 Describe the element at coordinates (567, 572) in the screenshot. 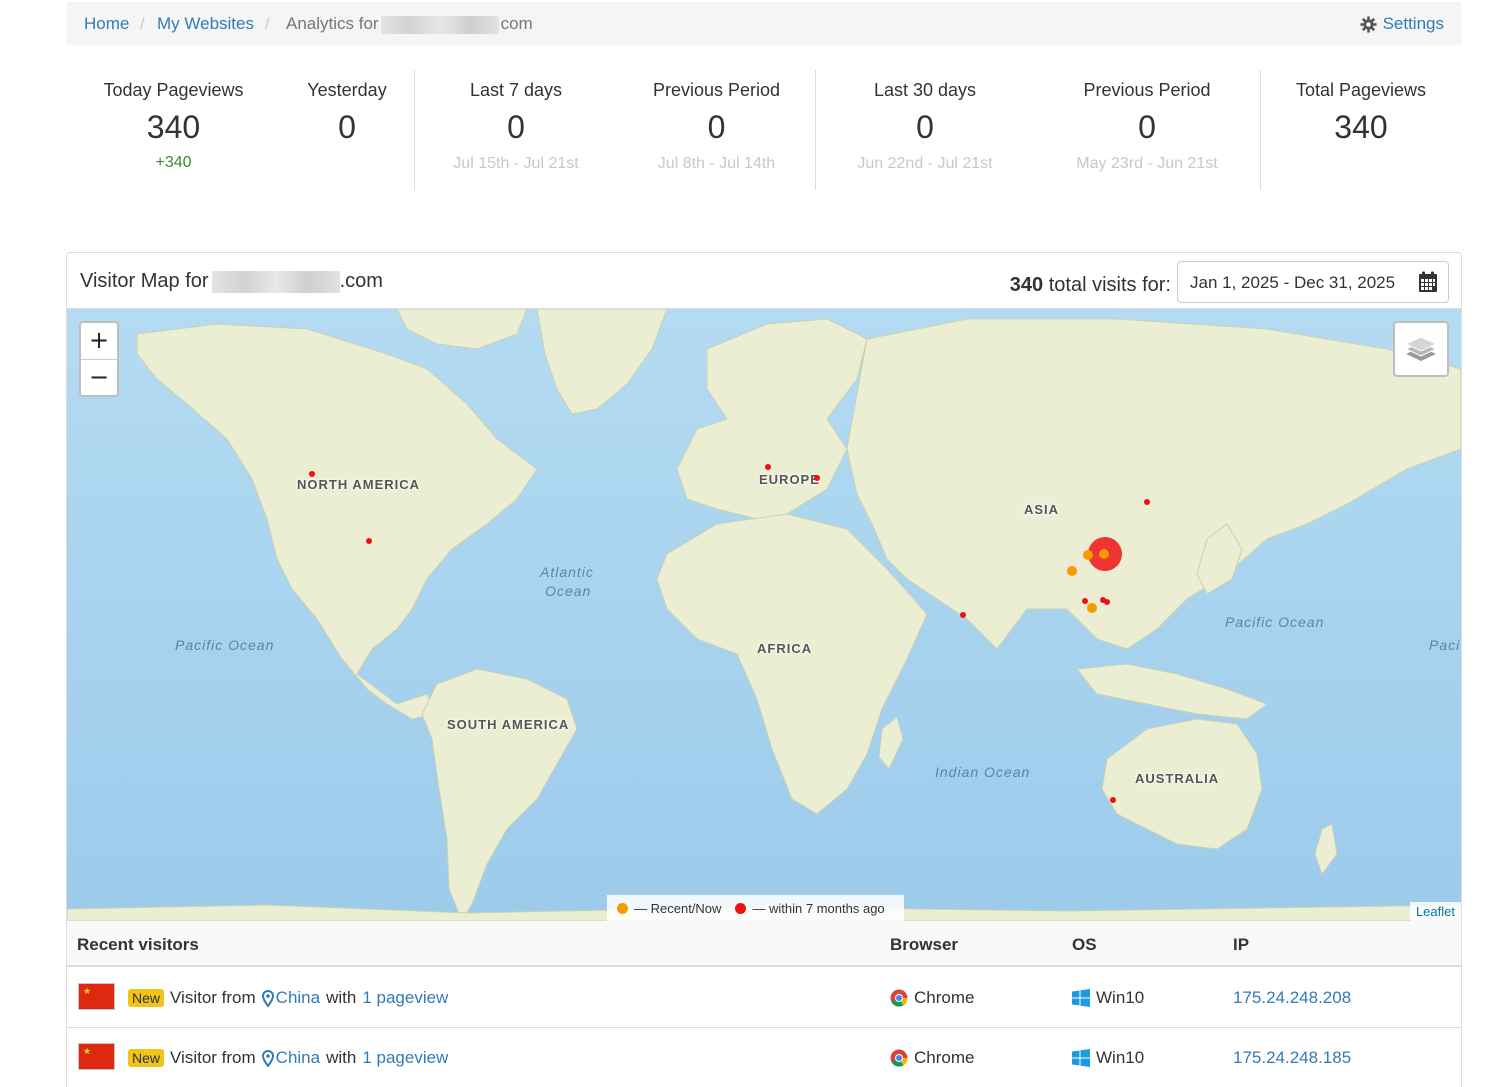

I see `ocean-label-atlantic: Atlantic` at that location.